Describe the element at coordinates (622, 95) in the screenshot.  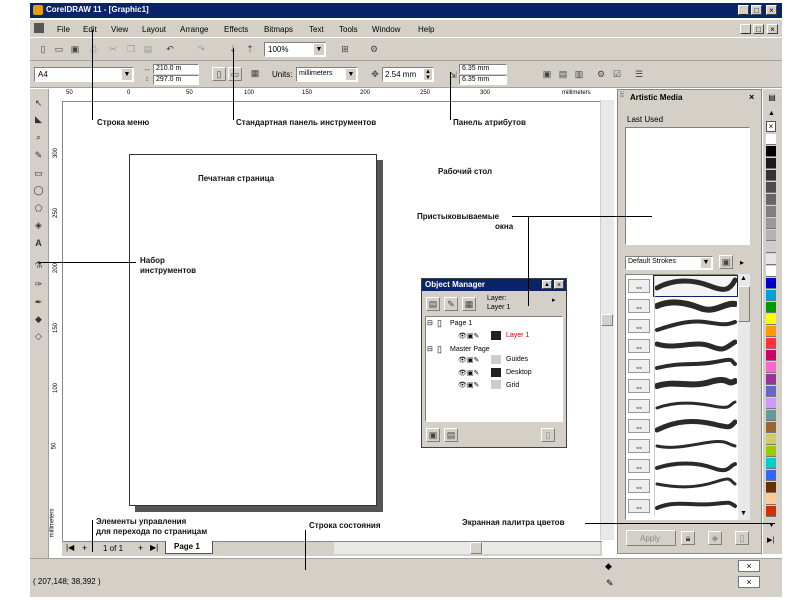
I see `docker-grip-icon: ⁞⁞` at that location.